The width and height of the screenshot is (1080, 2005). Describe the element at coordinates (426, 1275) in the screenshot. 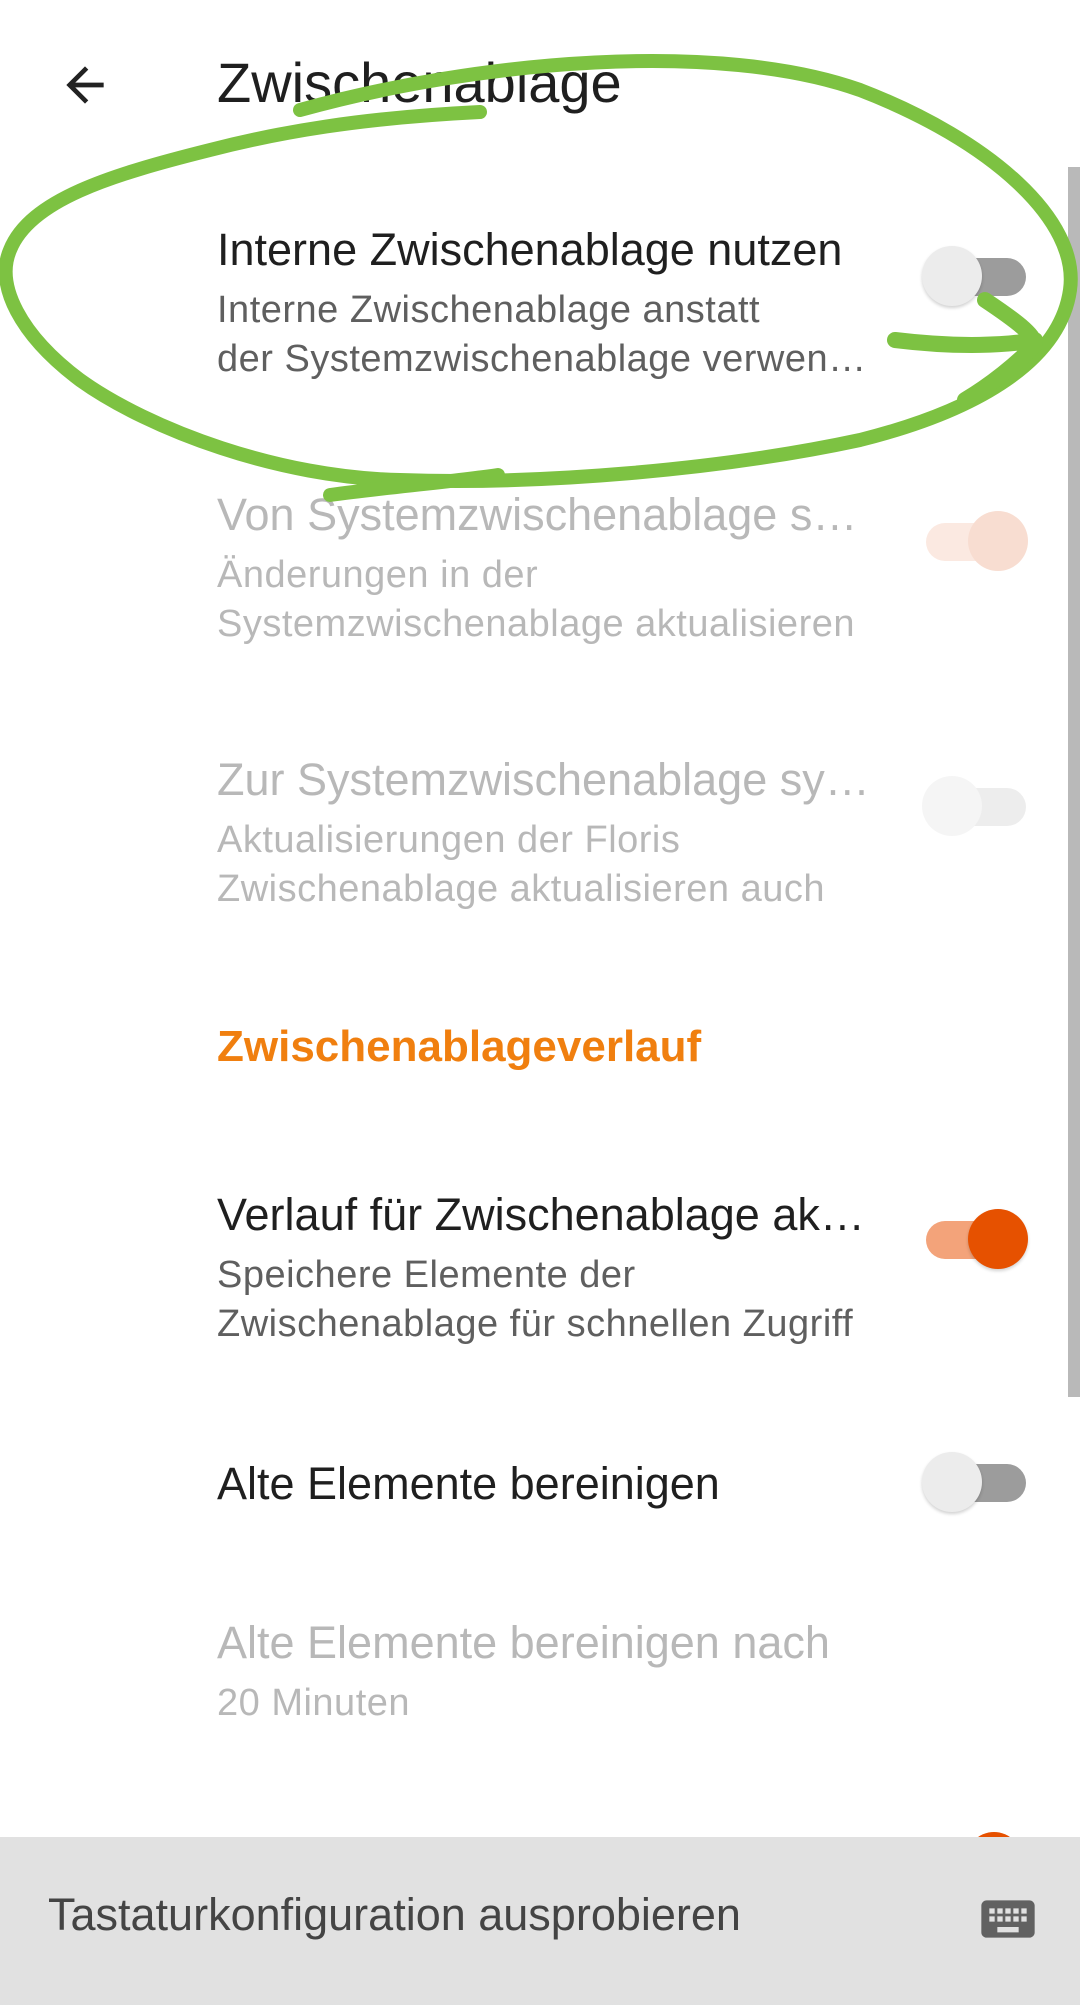

I see `pref-summary-line: Speichere Elemente der` at that location.